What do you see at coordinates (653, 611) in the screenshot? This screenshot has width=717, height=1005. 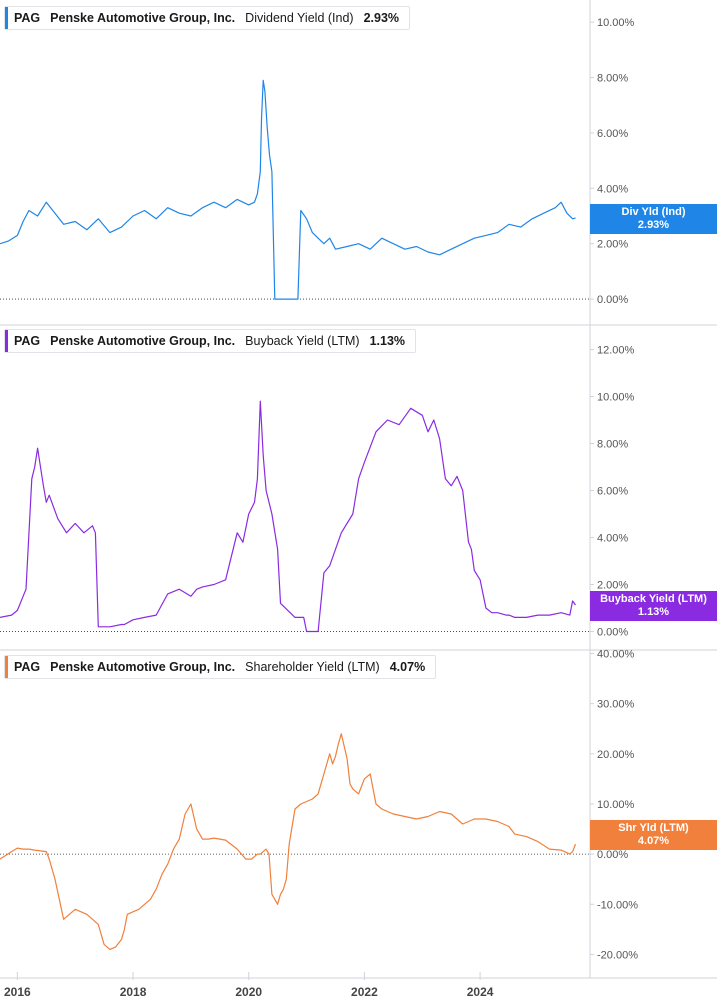 I see `badge-value: 1.13%` at bounding box center [653, 611].